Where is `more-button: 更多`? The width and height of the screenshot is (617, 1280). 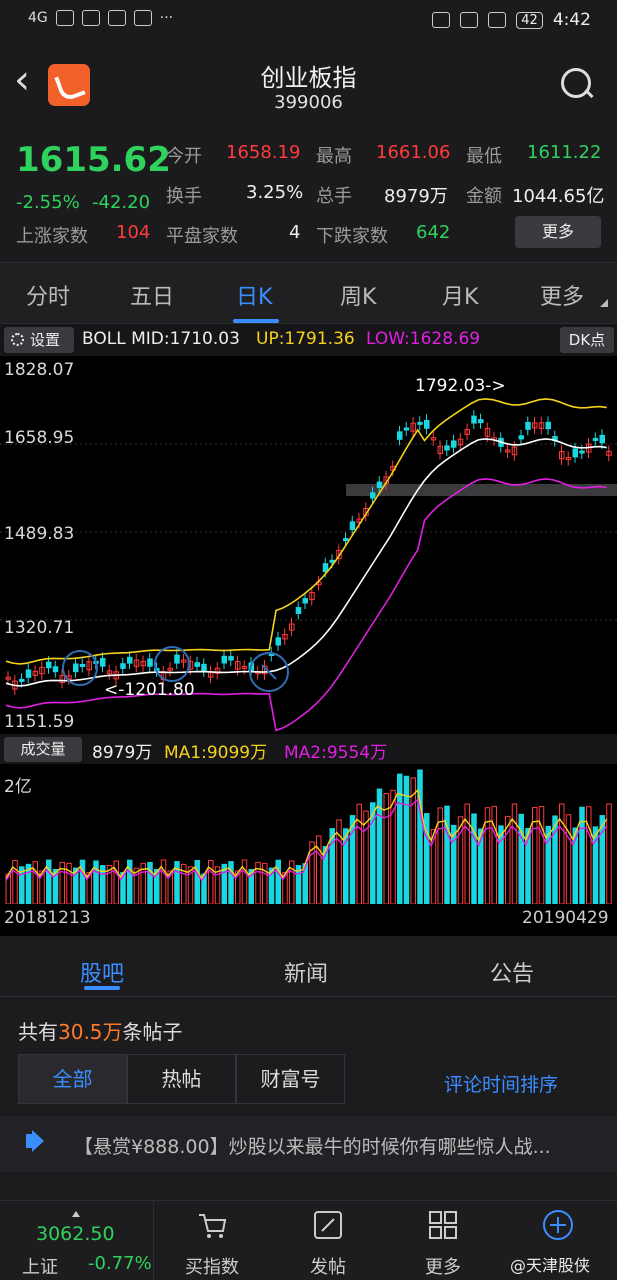 more-button: 更多 is located at coordinates (558, 232).